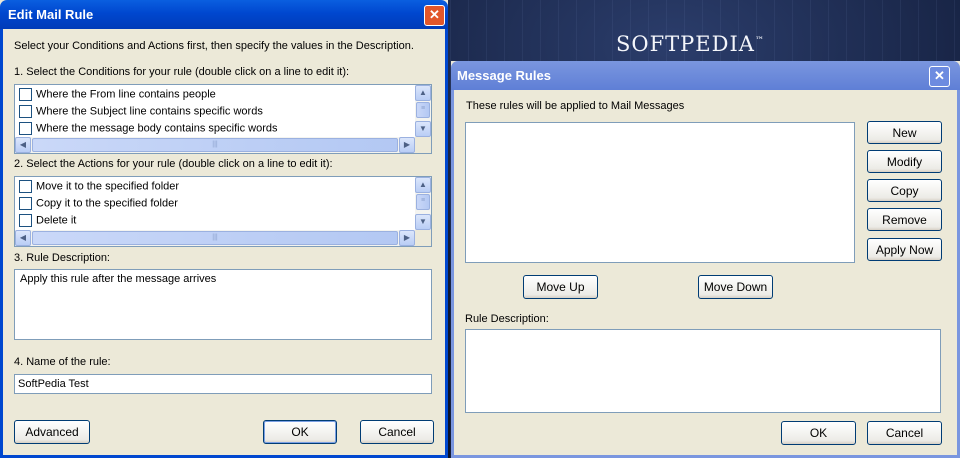  I want to click on conditions-horizontal-scrollbar: ◀ ||| ▶, so click(215, 145).